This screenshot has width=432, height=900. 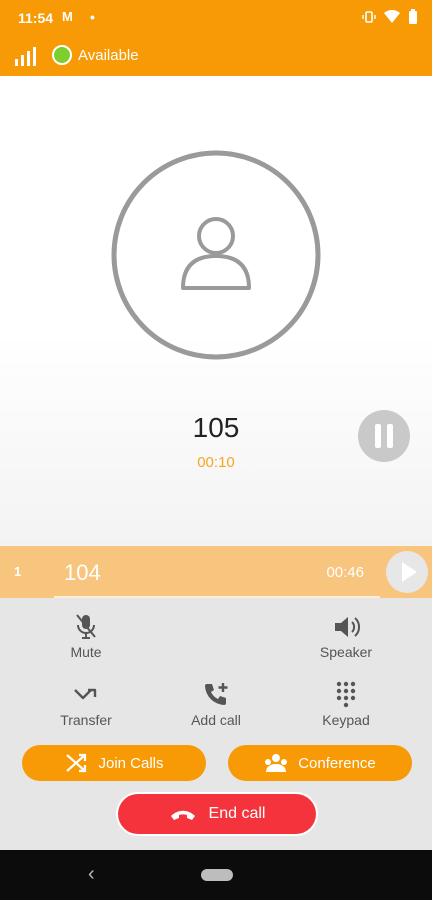 What do you see at coordinates (346, 720) in the screenshot?
I see `keypad-label: Keypad` at bounding box center [346, 720].